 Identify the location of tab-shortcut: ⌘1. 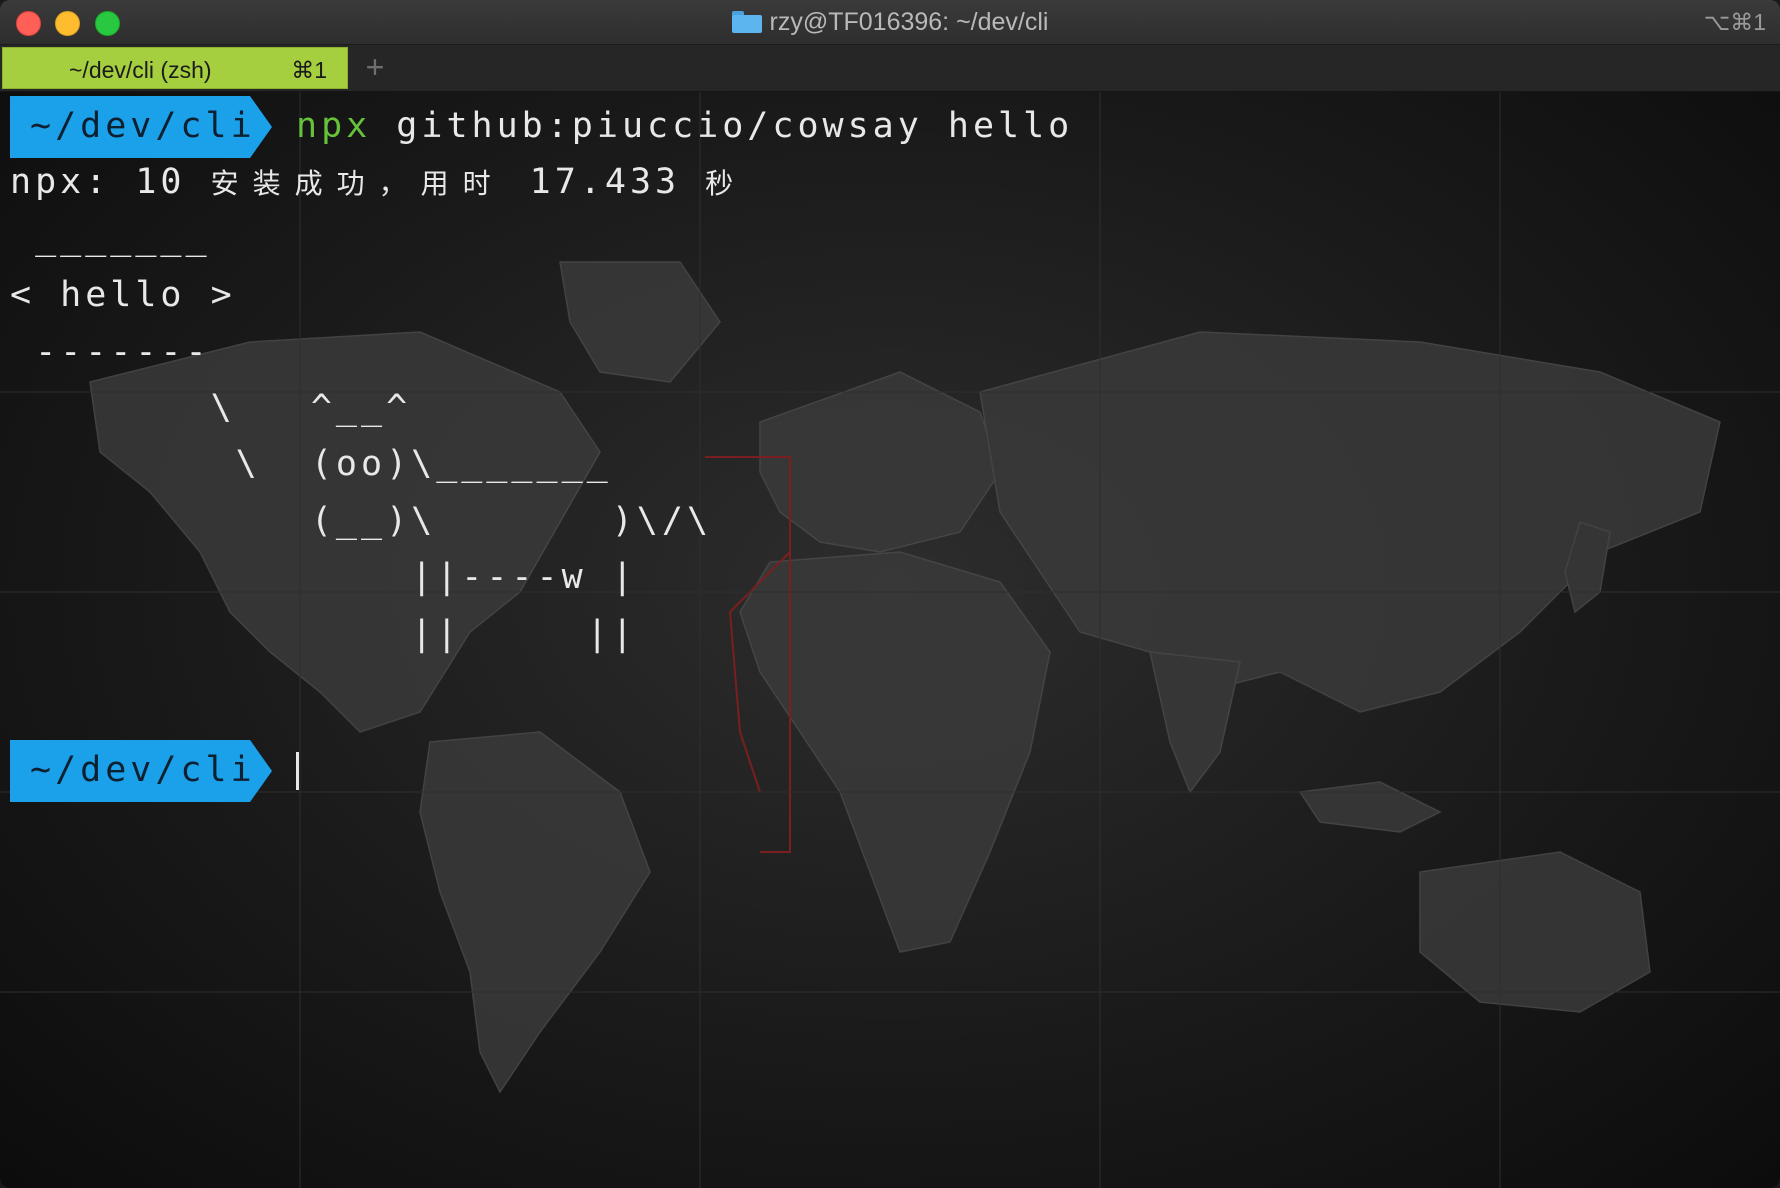
(309, 70).